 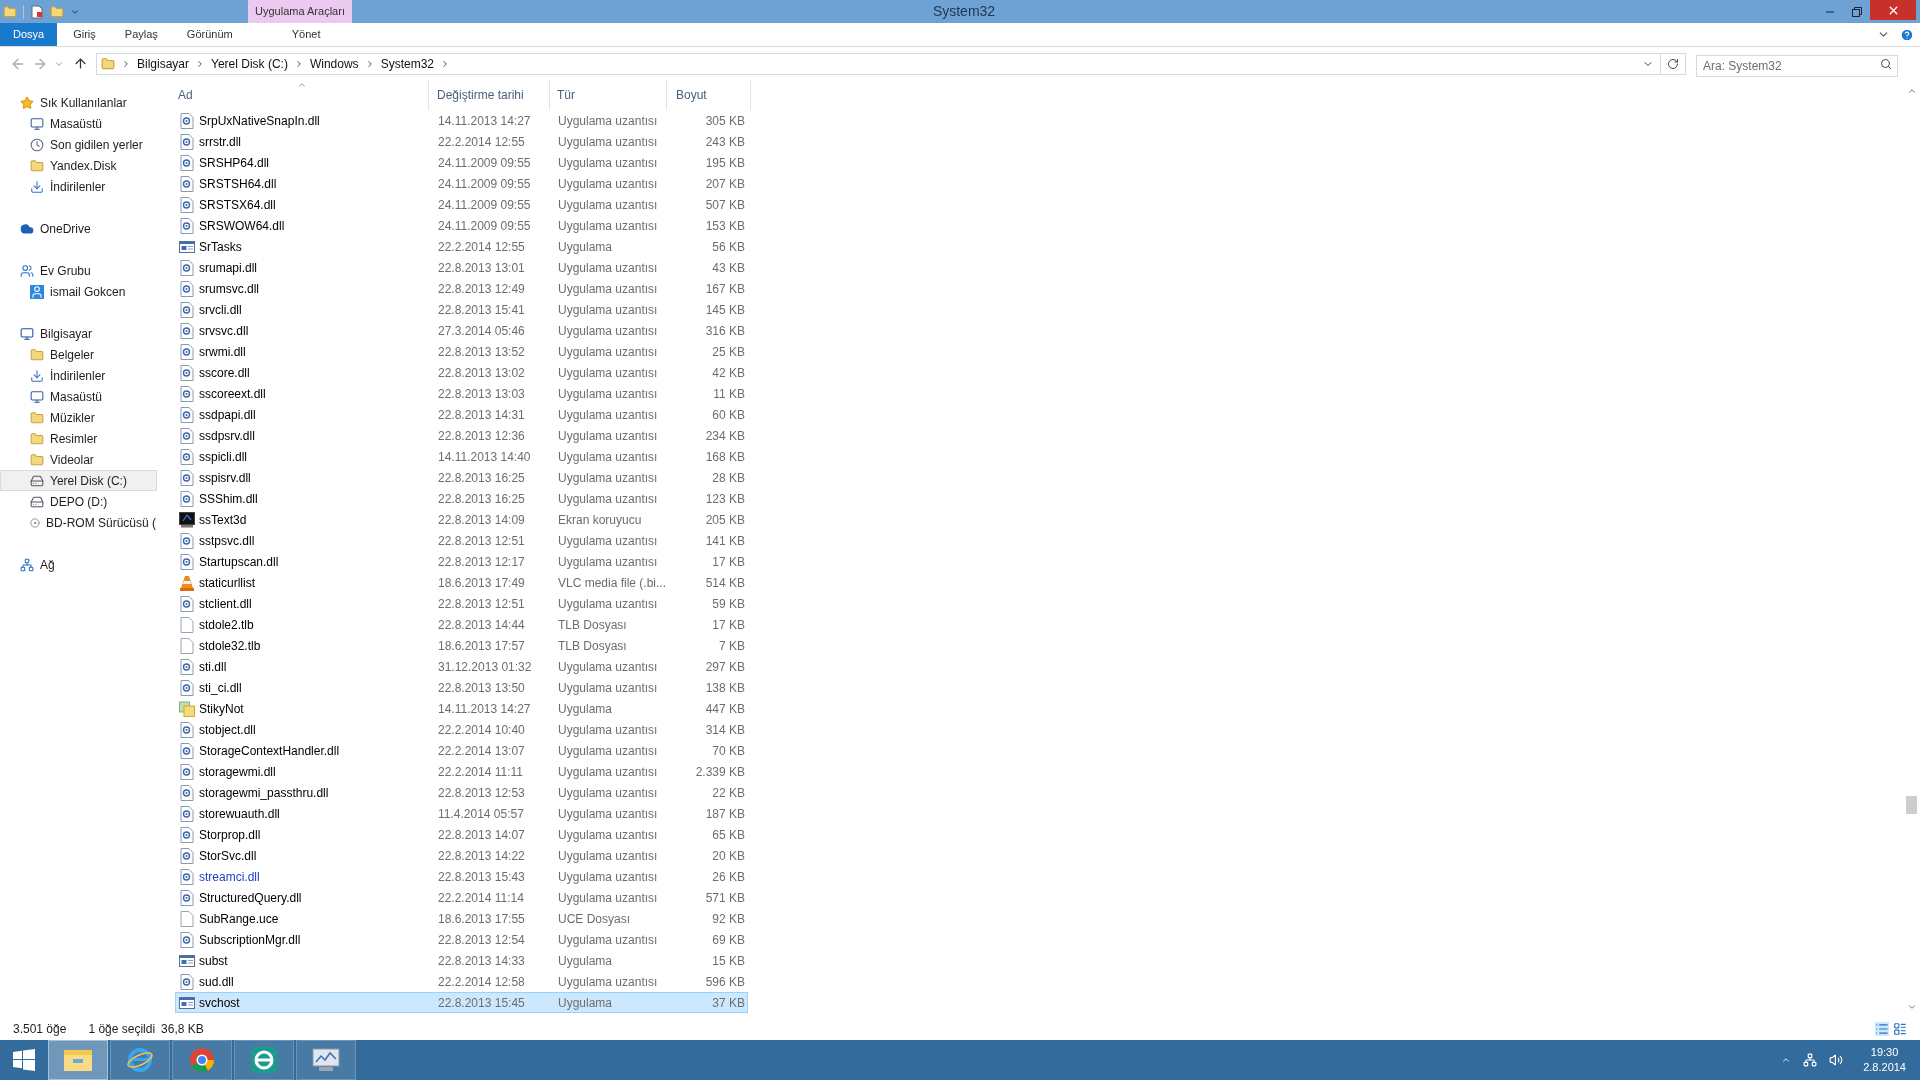 I want to click on file-row: streamci.dll 22.8.2013 15:43 Uygulama uzantısı 26 KB, so click(x=461, y=876).